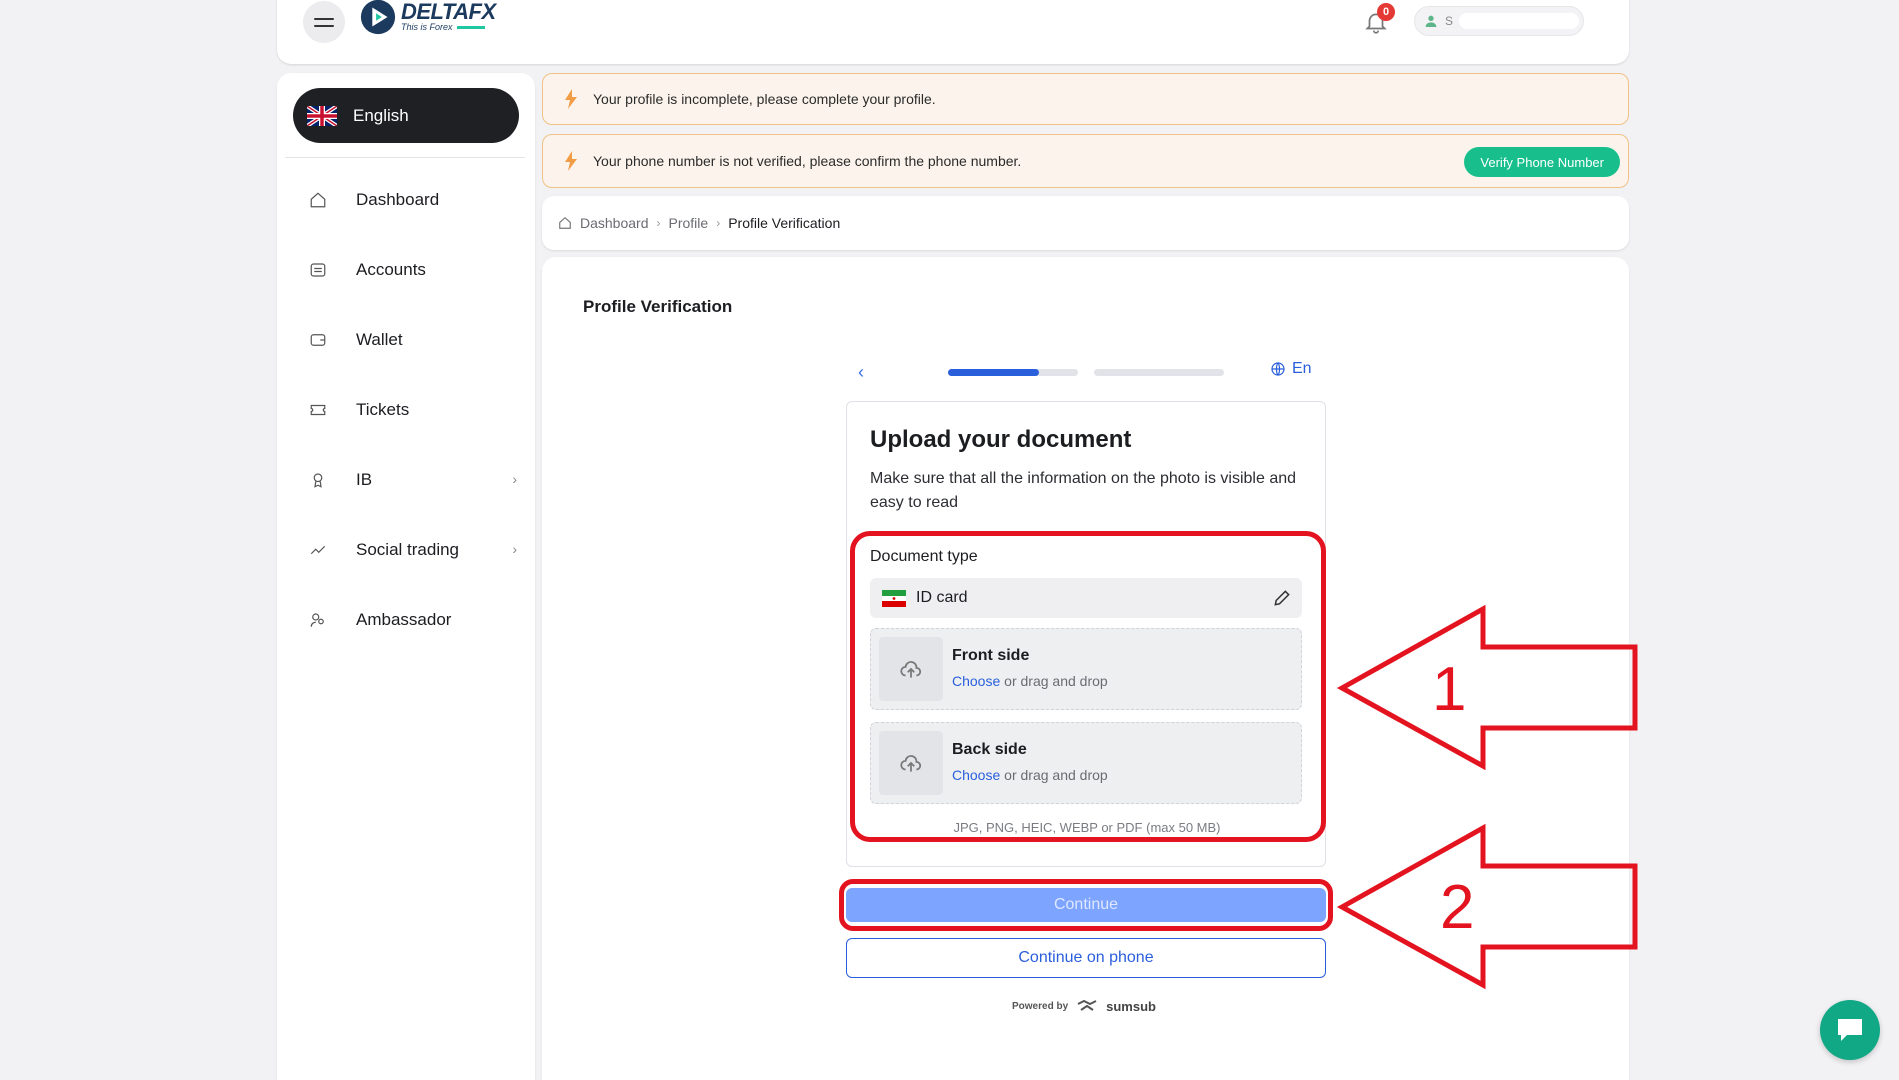 Image resolution: width=1899 pixels, height=1080 pixels. I want to click on annotation-arrows, so click(1487, 797).